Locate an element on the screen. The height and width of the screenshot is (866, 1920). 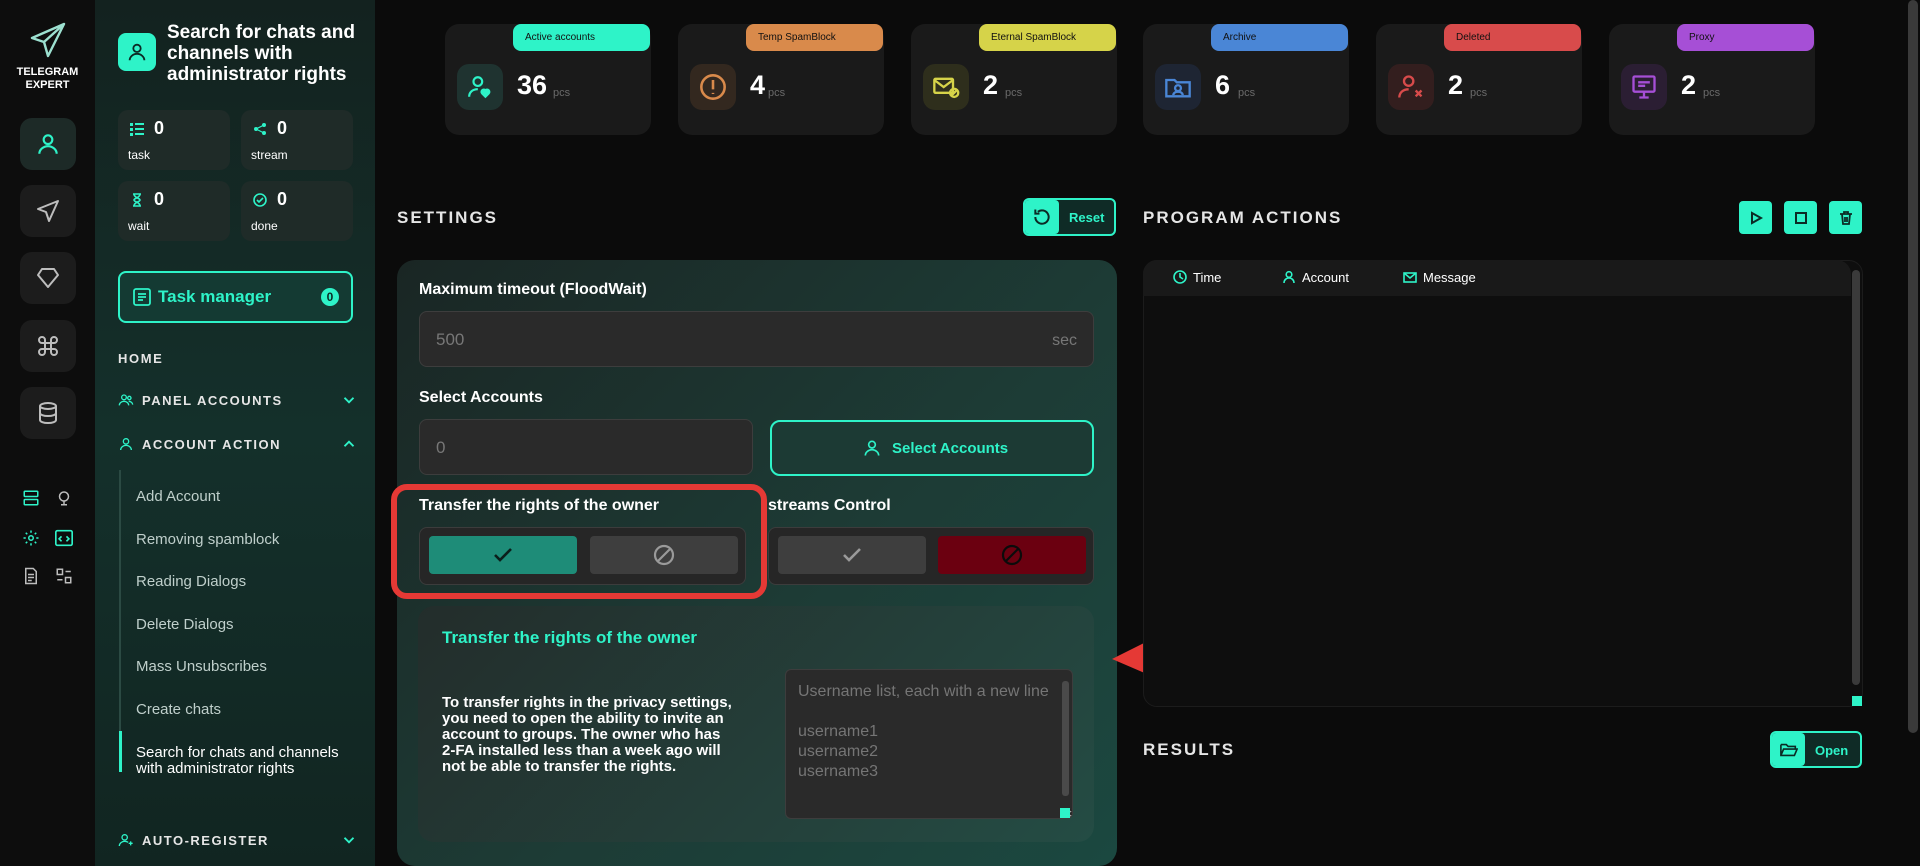
panel-accounts-group: PANEL ACCOUNTS is located at coordinates (238, 401).